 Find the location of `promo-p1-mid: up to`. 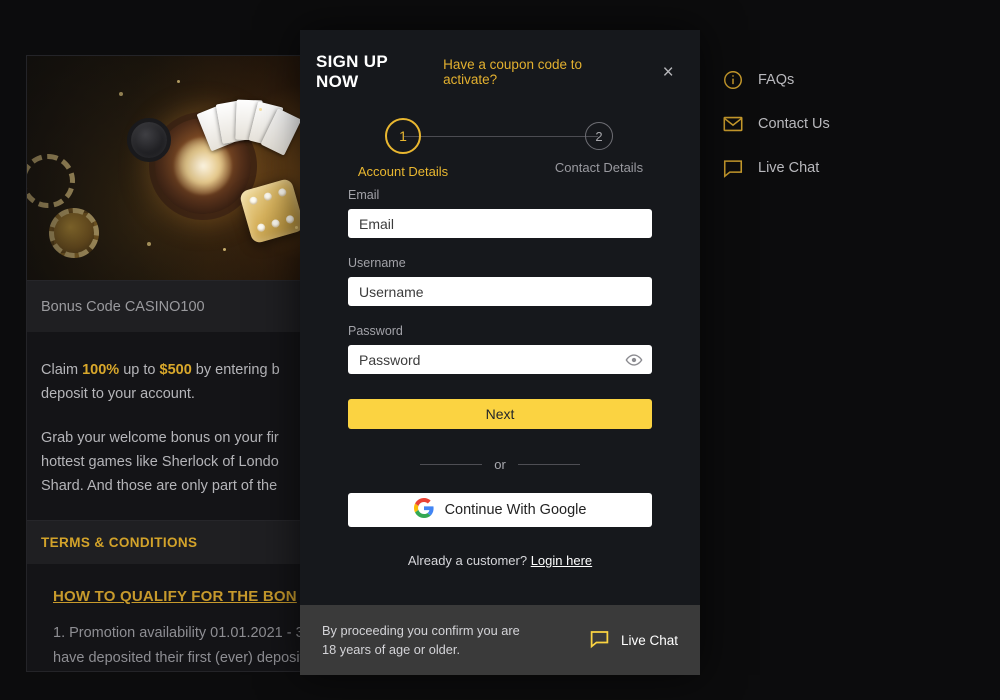

promo-p1-mid: up to is located at coordinates (139, 370).